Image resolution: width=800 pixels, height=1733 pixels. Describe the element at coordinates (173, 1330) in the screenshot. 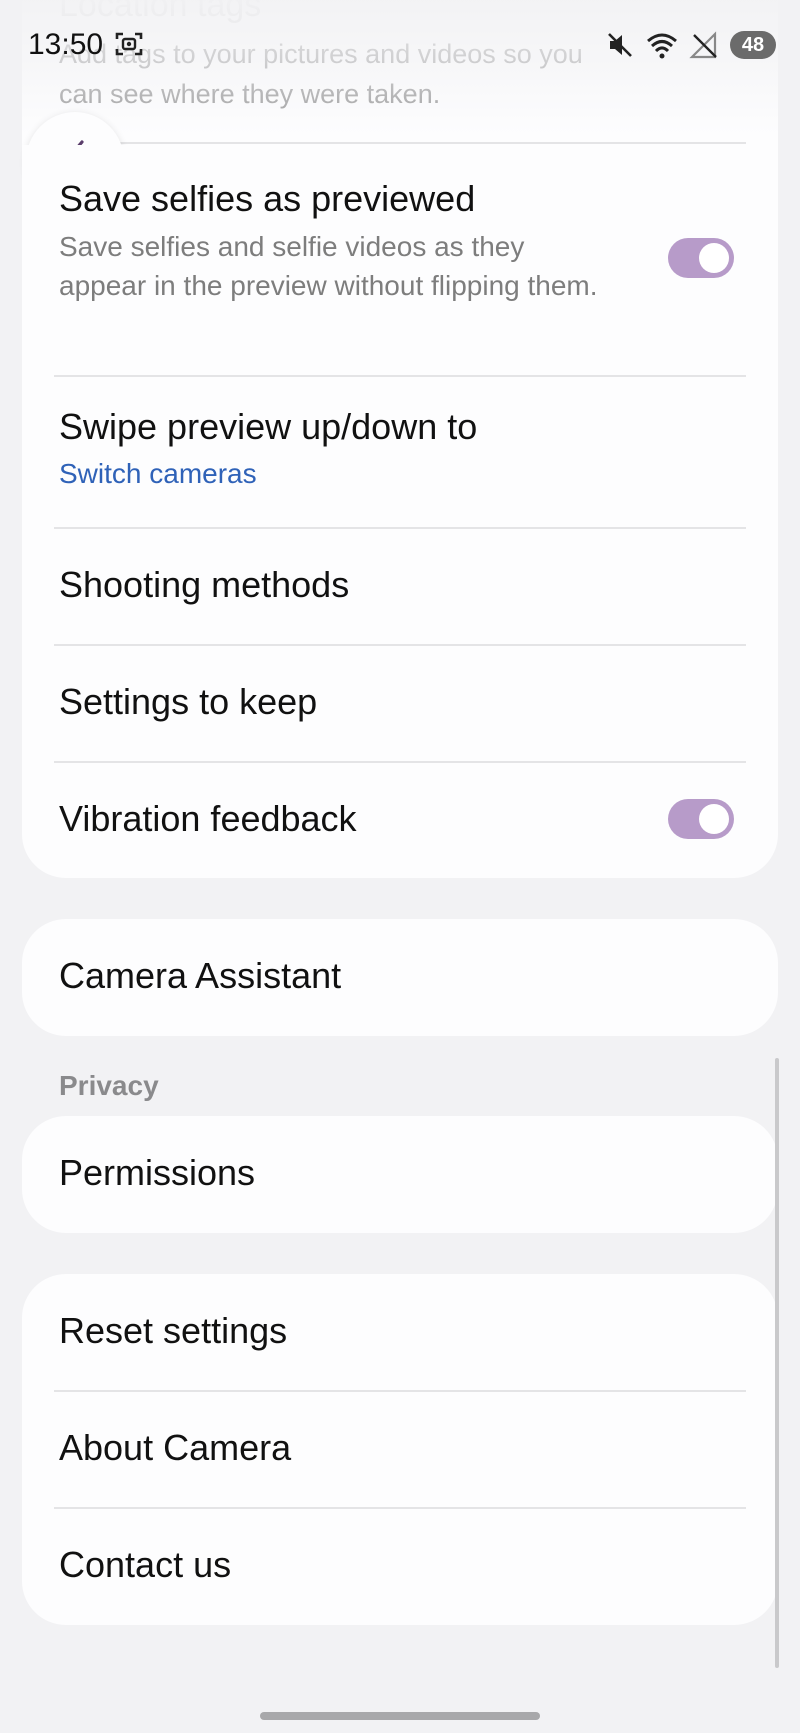

I see `reset-settings-title: Reset settings` at that location.